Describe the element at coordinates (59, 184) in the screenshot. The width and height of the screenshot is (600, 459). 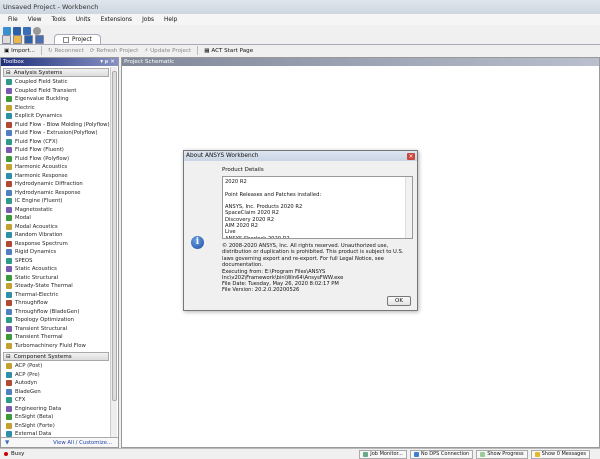
I see `toolbox-item: Hydrodynamic Diffraction` at that location.